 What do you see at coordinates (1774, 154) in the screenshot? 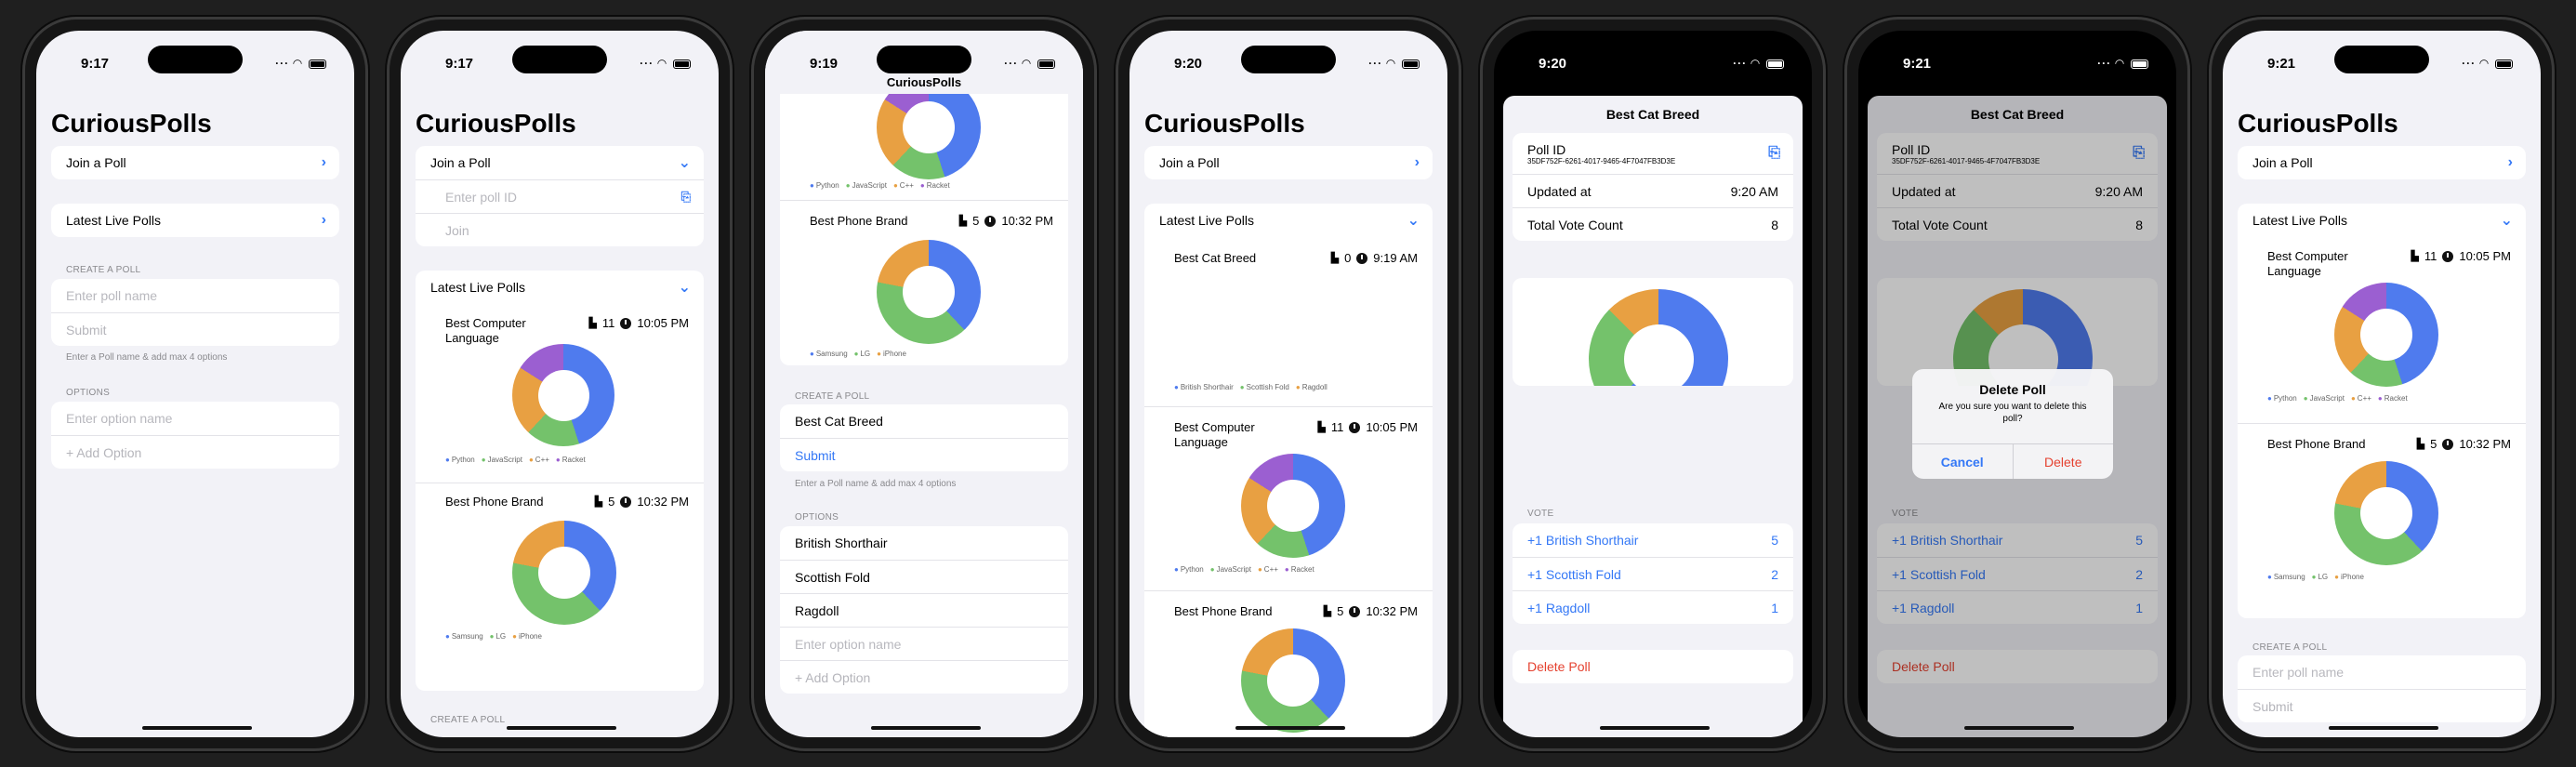
I see `copy-icon: ⎘` at bounding box center [1774, 154].